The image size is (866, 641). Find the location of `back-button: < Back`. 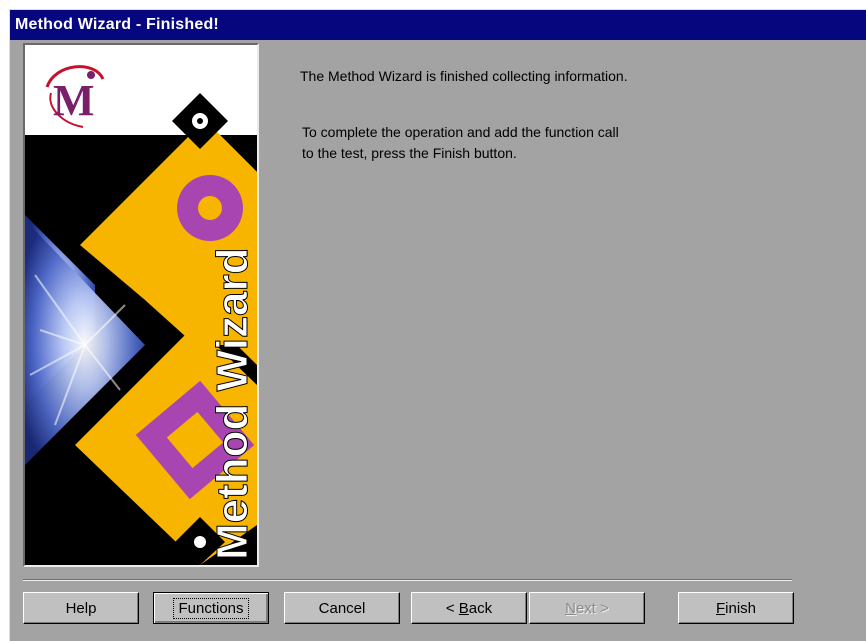

back-button: < Back is located at coordinates (469, 608).